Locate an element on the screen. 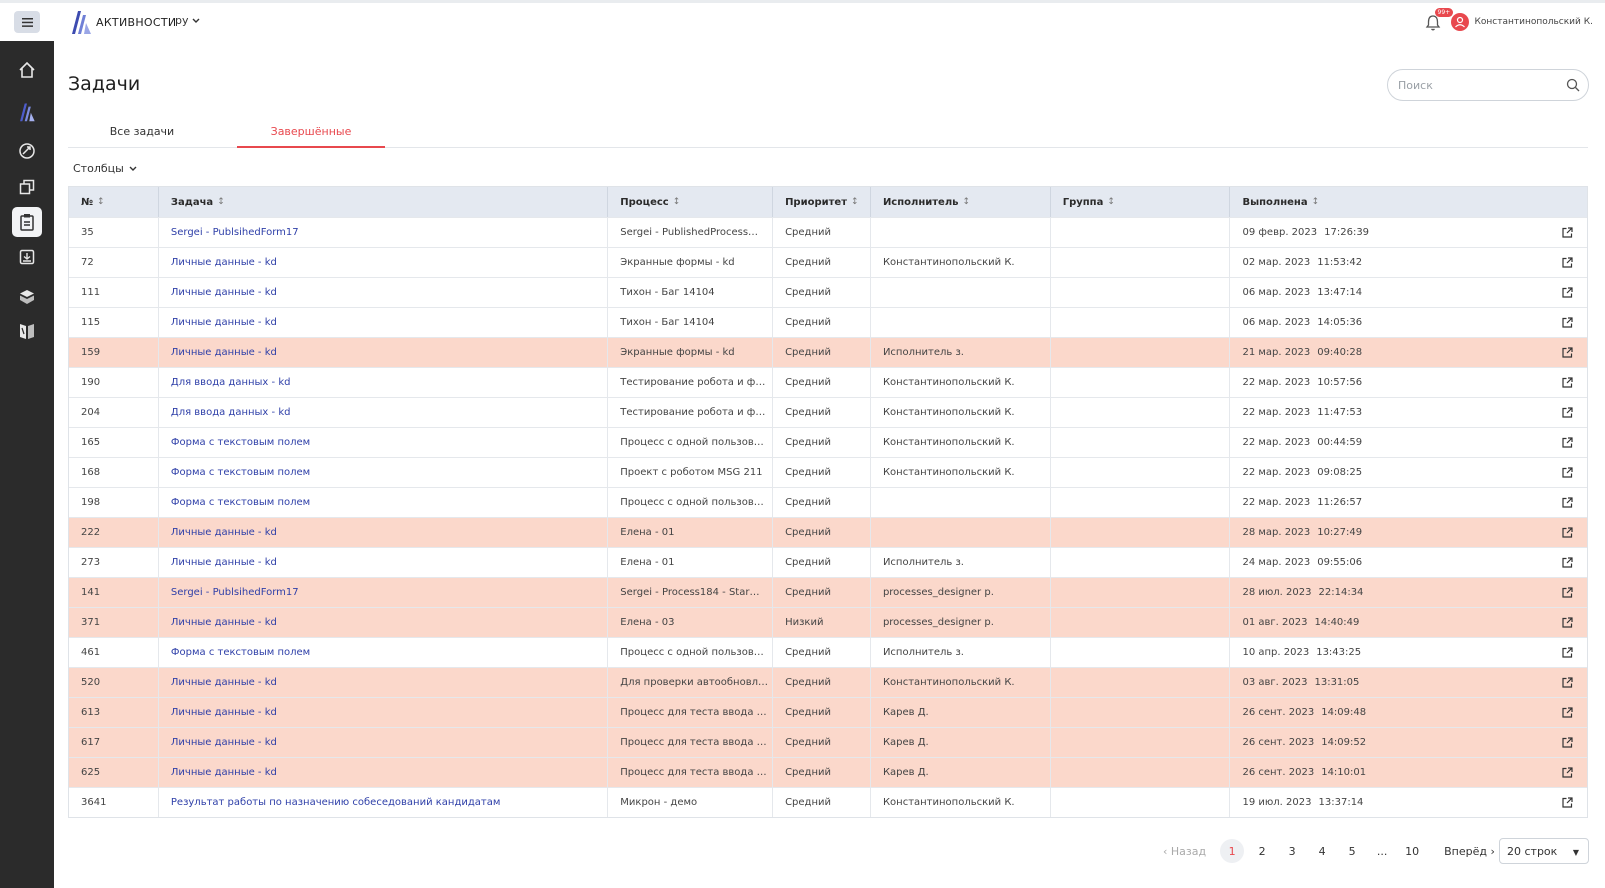  next-page-button: Вперёд › is located at coordinates (1469, 851).